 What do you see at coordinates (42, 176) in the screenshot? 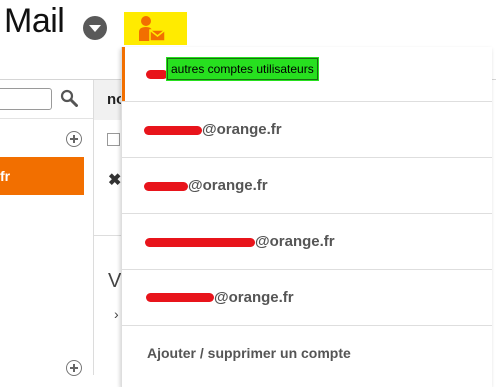
I see `sidebar-item-active: fr` at bounding box center [42, 176].